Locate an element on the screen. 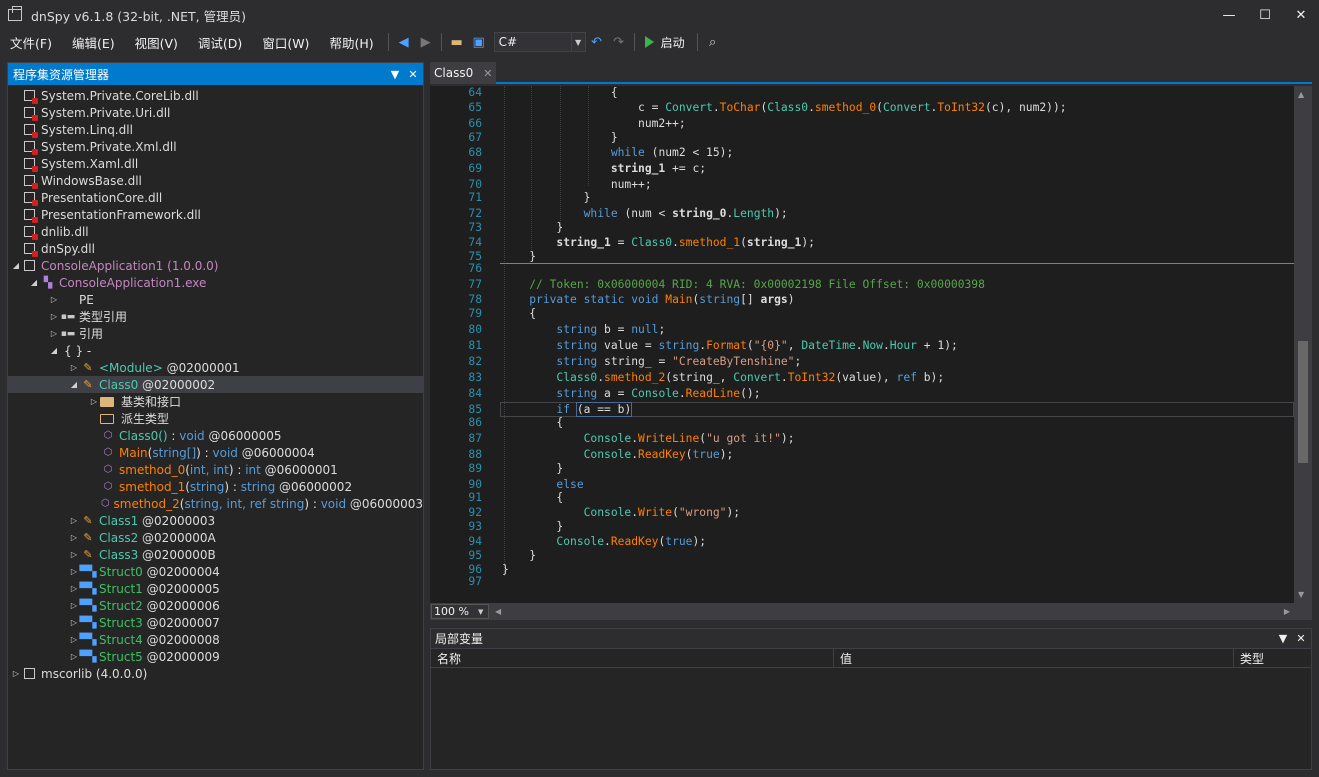 This screenshot has height=777, width=1319. tree-item-class0: ◢ ✎ Class0 @02000002 is located at coordinates (215, 384).